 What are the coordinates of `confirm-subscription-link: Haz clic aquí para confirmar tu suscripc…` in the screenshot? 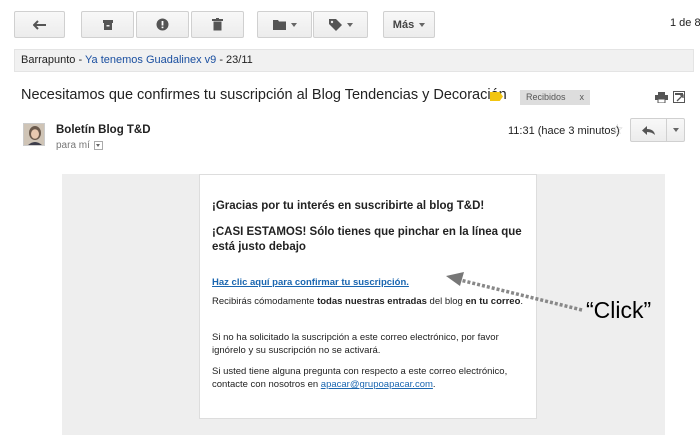 It's located at (310, 282).